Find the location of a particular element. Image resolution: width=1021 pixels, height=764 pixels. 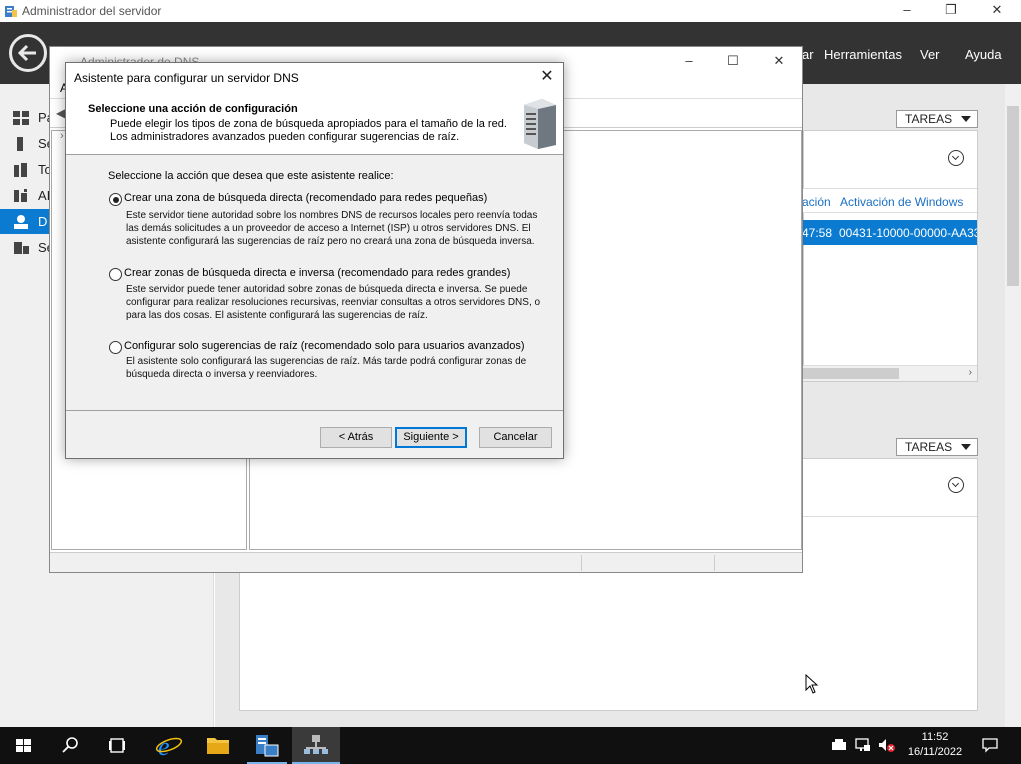

dns-network-icon is located at coordinates (316, 744).